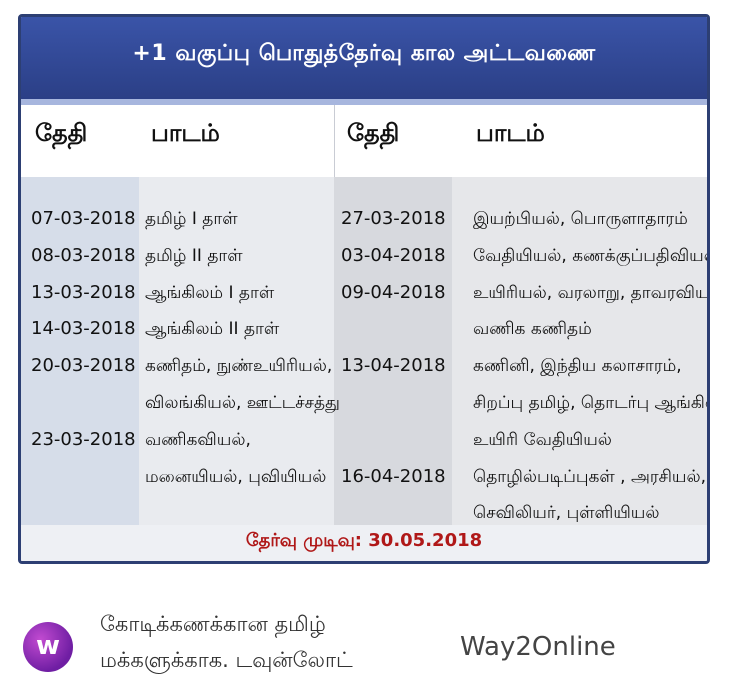  I want to click on title-bar: +1 வகுப்பு பொதுத்தேர்வு கால அட்டவணை, so click(364, 61).